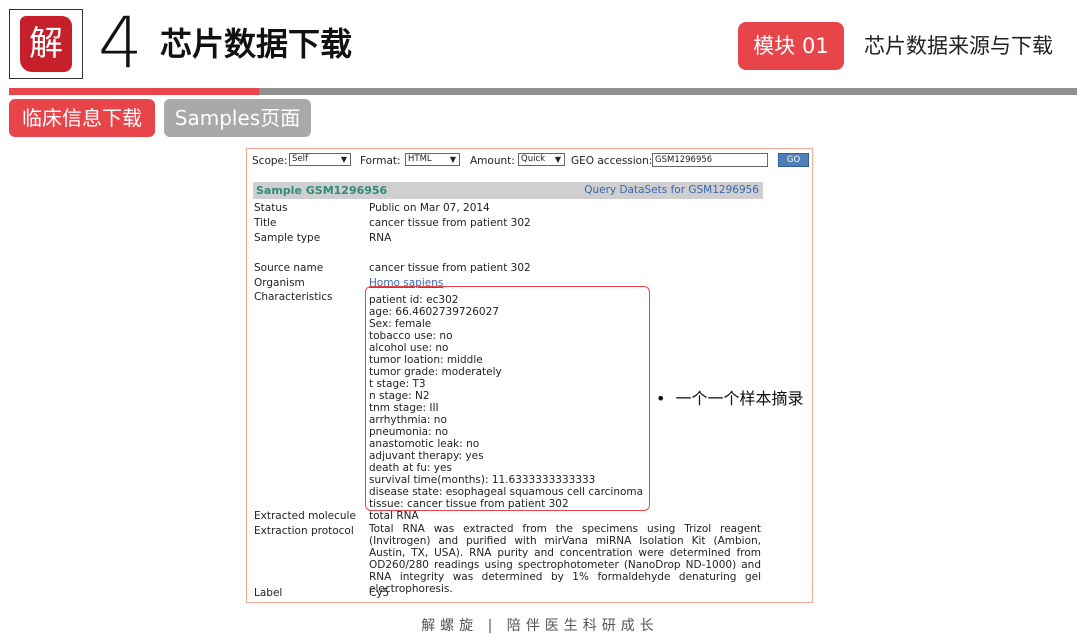  Describe the element at coordinates (237, 118) in the screenshot. I see `samples-page-tag: Samples页面` at that location.